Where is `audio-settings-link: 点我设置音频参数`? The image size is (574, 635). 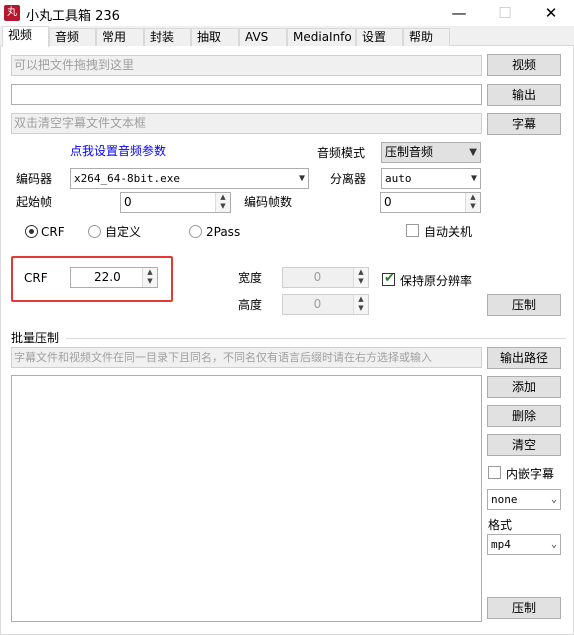
audio-settings-link: 点我设置音频参数 is located at coordinates (118, 151).